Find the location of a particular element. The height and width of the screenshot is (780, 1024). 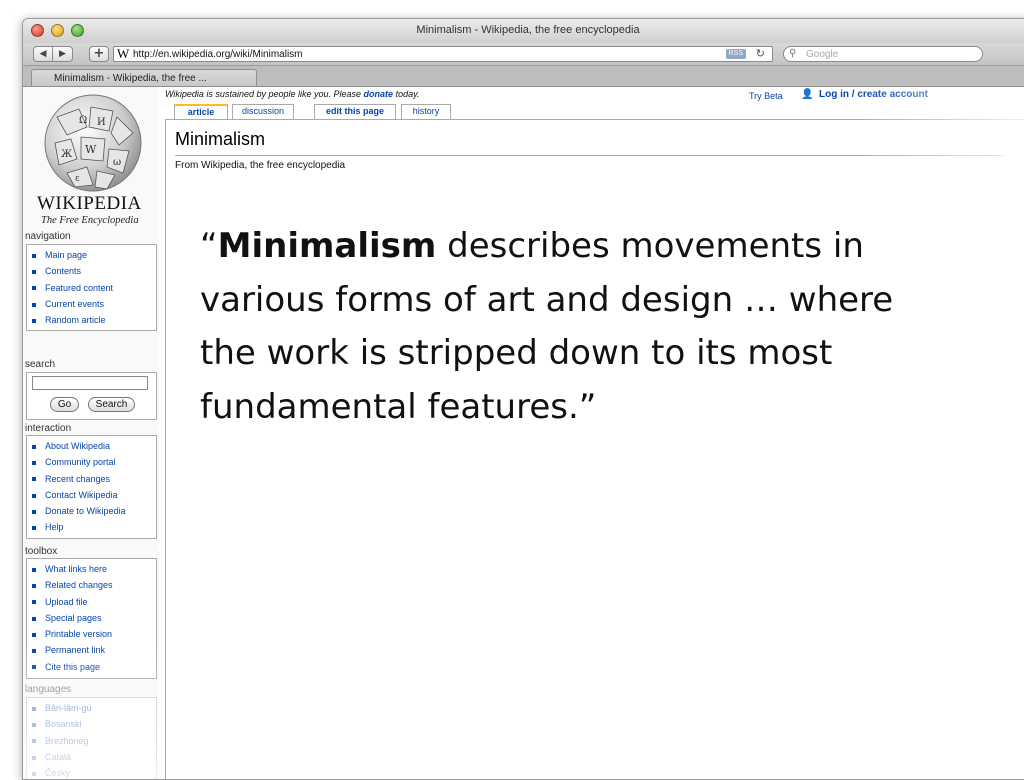

language-link: Bosanski is located at coordinates (94, 724).